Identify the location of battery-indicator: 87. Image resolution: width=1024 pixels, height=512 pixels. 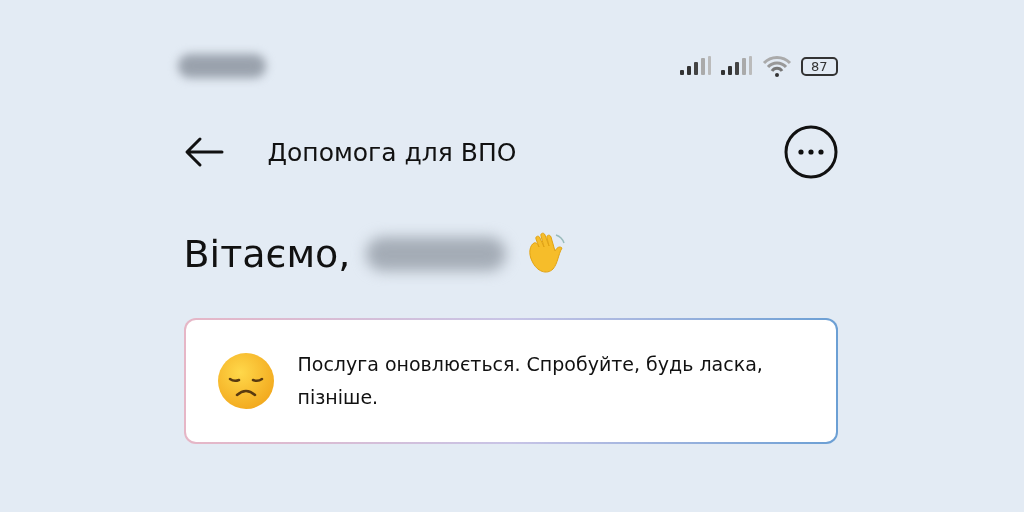
(819, 66).